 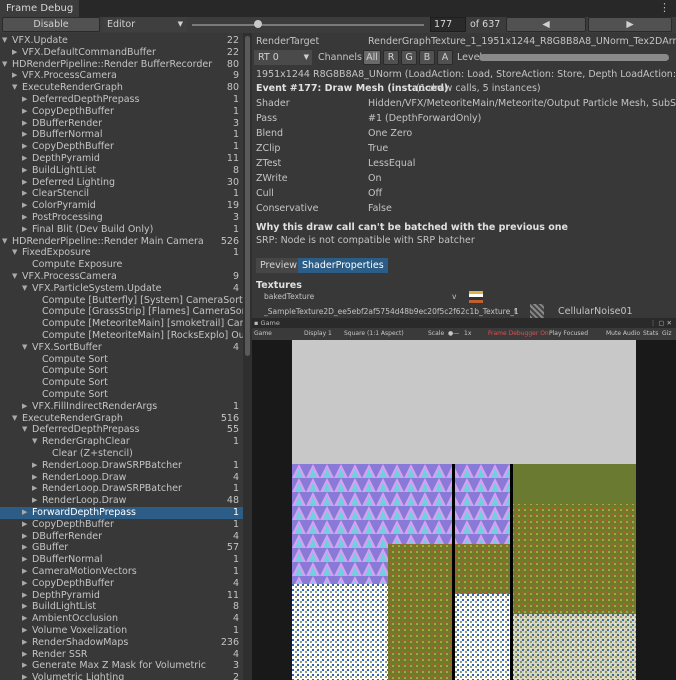 What do you see at coordinates (650, 334) in the screenshot?
I see `stats-toggle: Stats` at bounding box center [650, 334].